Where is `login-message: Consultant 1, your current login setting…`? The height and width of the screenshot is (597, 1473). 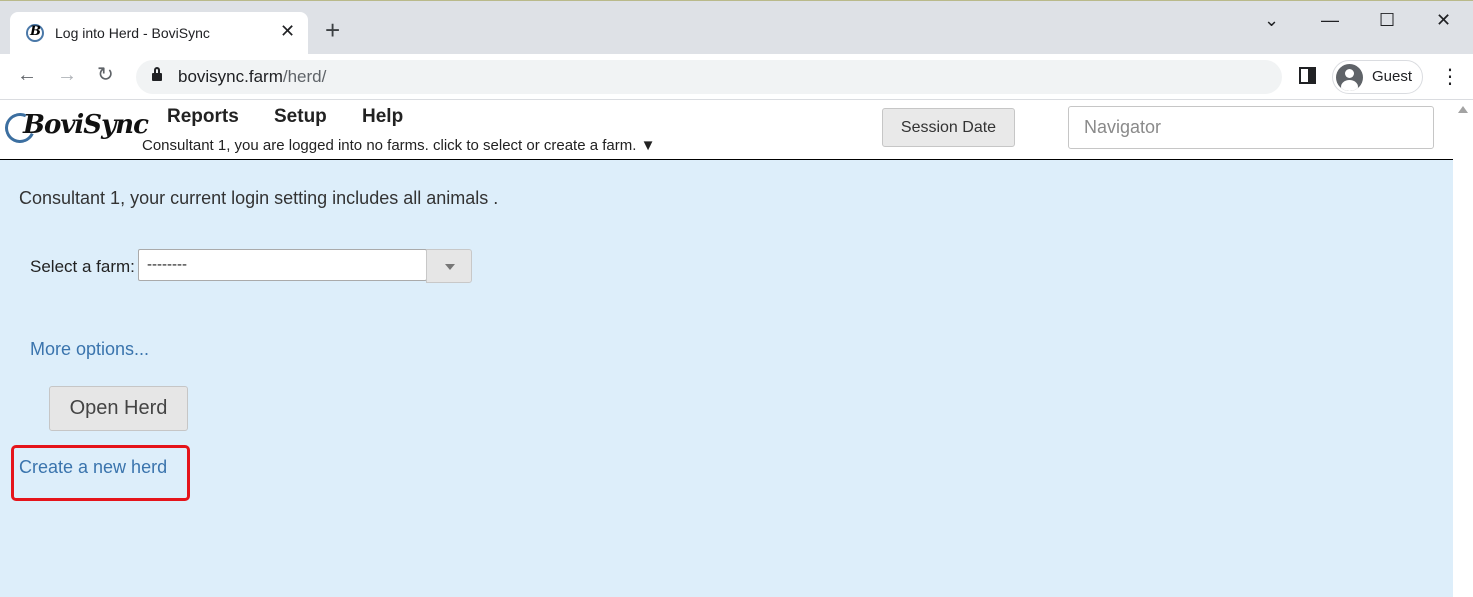
login-message: Consultant 1, your current login setting… is located at coordinates (259, 198).